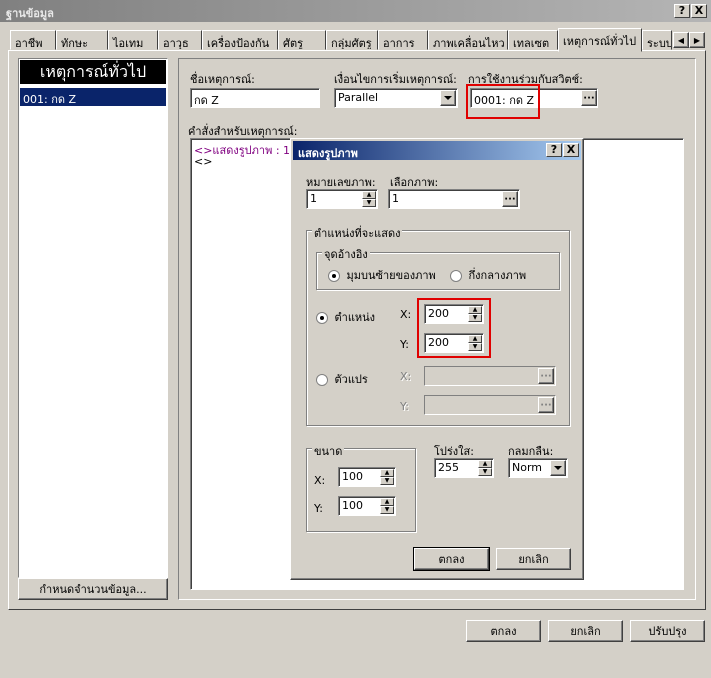 The height and width of the screenshot is (678, 711). Describe the element at coordinates (546, 376) in the screenshot. I see `var-x-browse-icon: ···` at that location.